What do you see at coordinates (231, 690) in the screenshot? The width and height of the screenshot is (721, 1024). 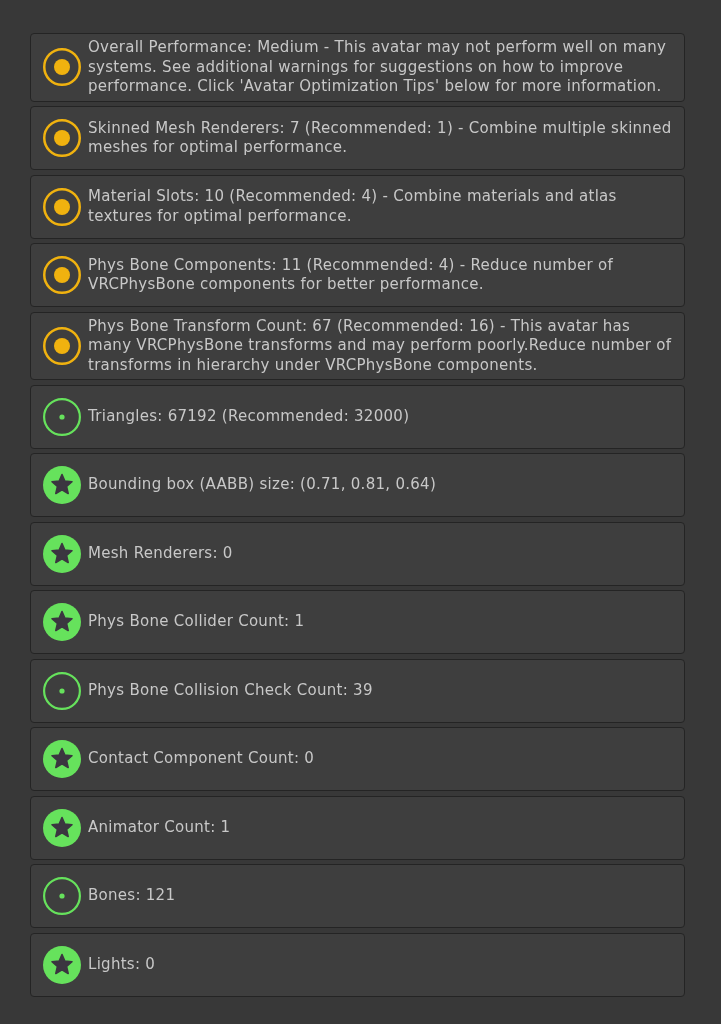 I see `performance-message: Phys Bone Collision Check Count: 39` at bounding box center [231, 690].